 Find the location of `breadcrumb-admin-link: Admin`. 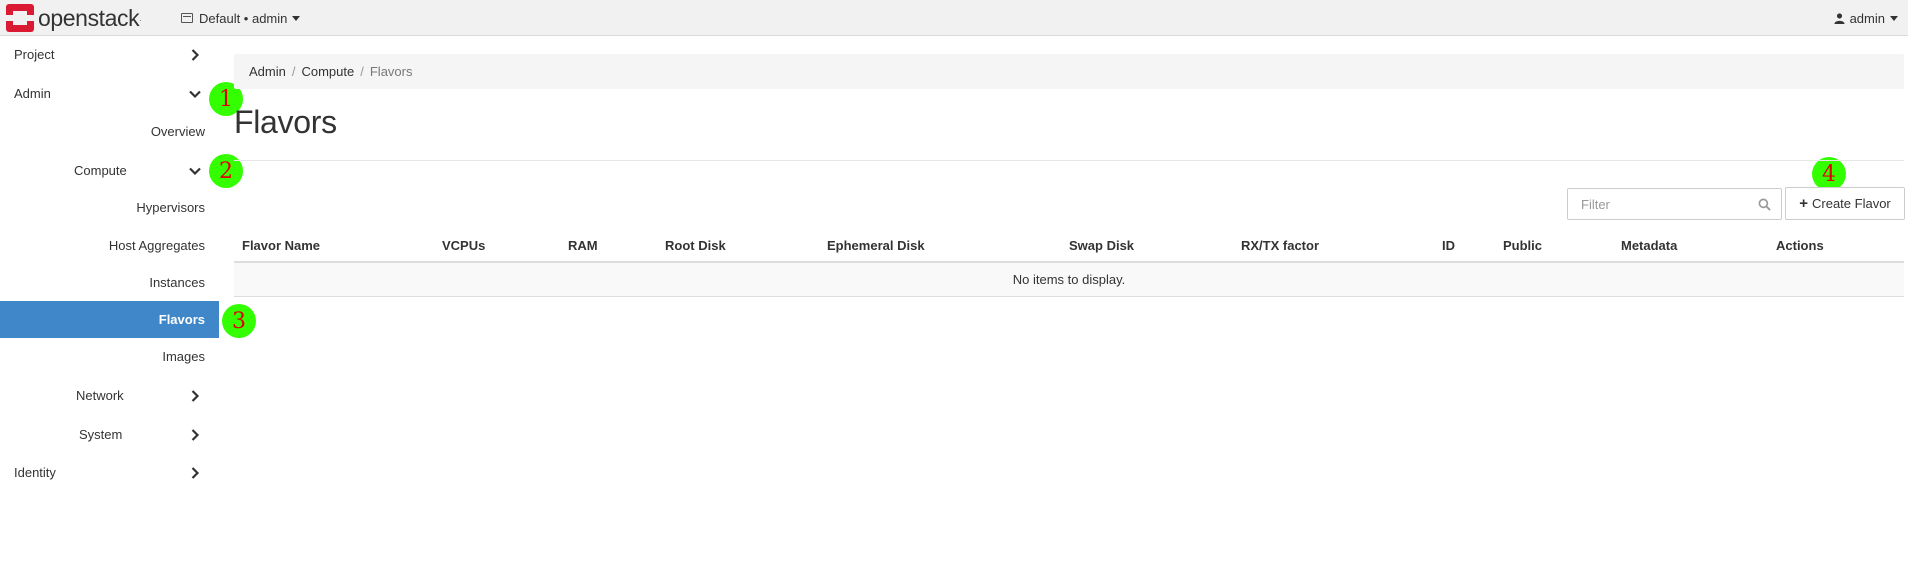

breadcrumb-admin-link: Admin is located at coordinates (267, 71).